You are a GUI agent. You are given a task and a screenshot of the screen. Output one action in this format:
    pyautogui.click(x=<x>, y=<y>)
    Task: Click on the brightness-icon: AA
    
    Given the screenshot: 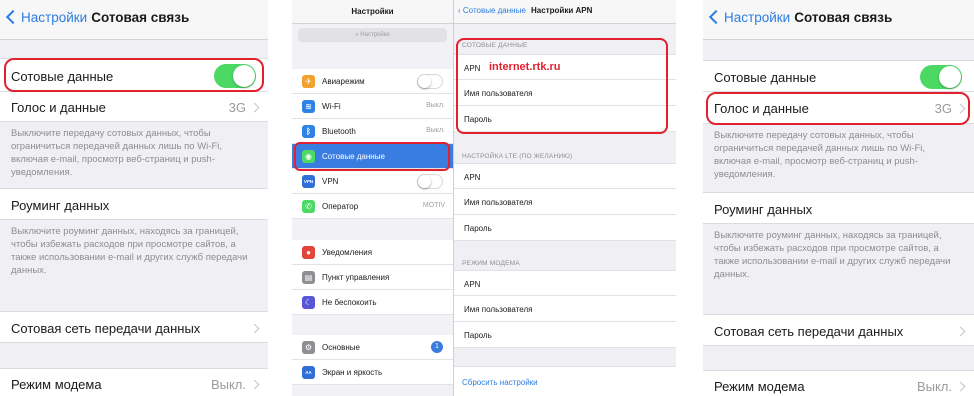 What is the action you would take?
    pyautogui.click(x=308, y=372)
    